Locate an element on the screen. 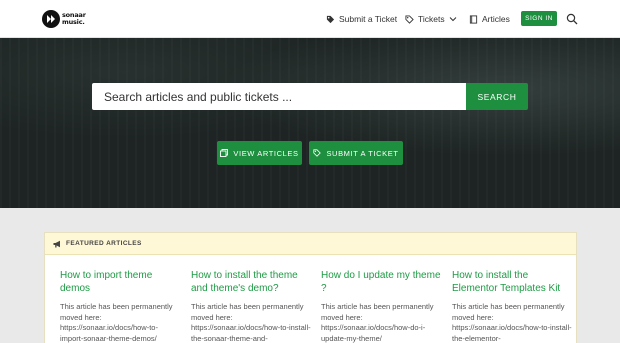 The image size is (620, 343). search-box is located at coordinates (279, 96).